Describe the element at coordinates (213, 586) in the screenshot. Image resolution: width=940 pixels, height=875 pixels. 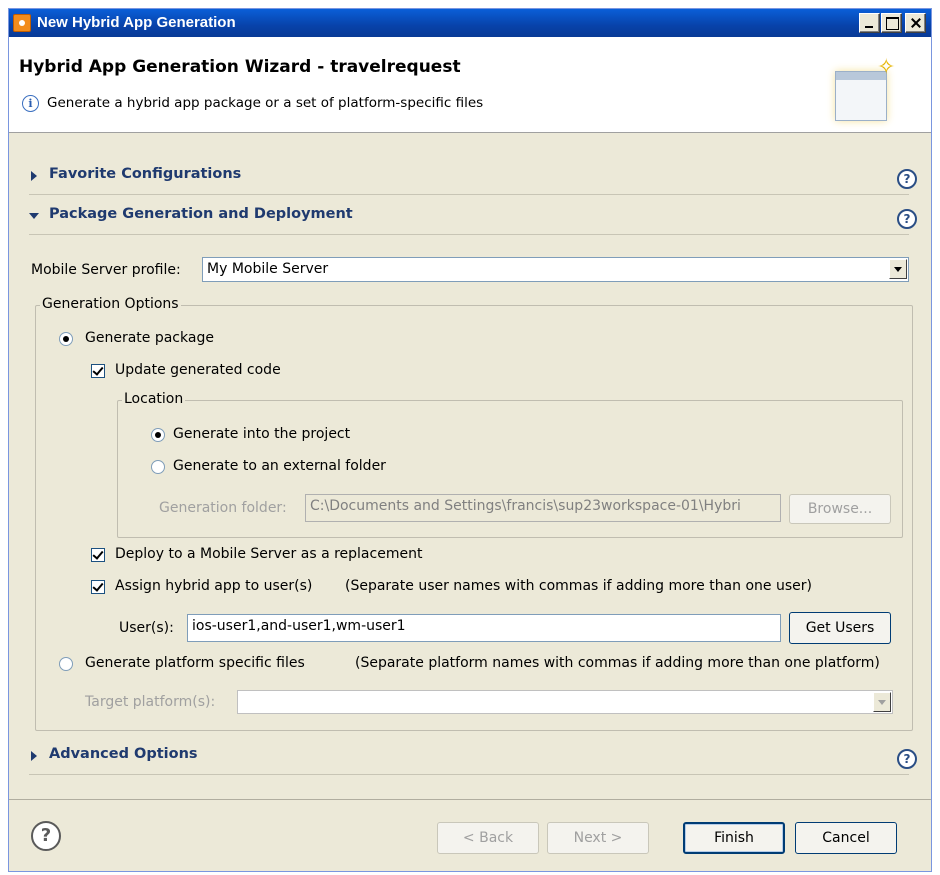
I see `assign-users-label: Assign hybrid app to user(s)` at that location.